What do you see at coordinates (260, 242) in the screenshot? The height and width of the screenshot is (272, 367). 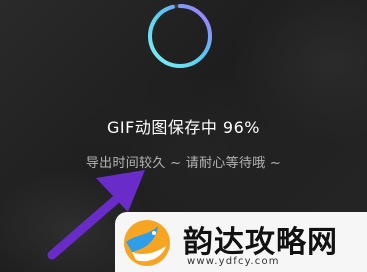 I see `watermark-site-name: 韵达攻略网` at bounding box center [260, 242].